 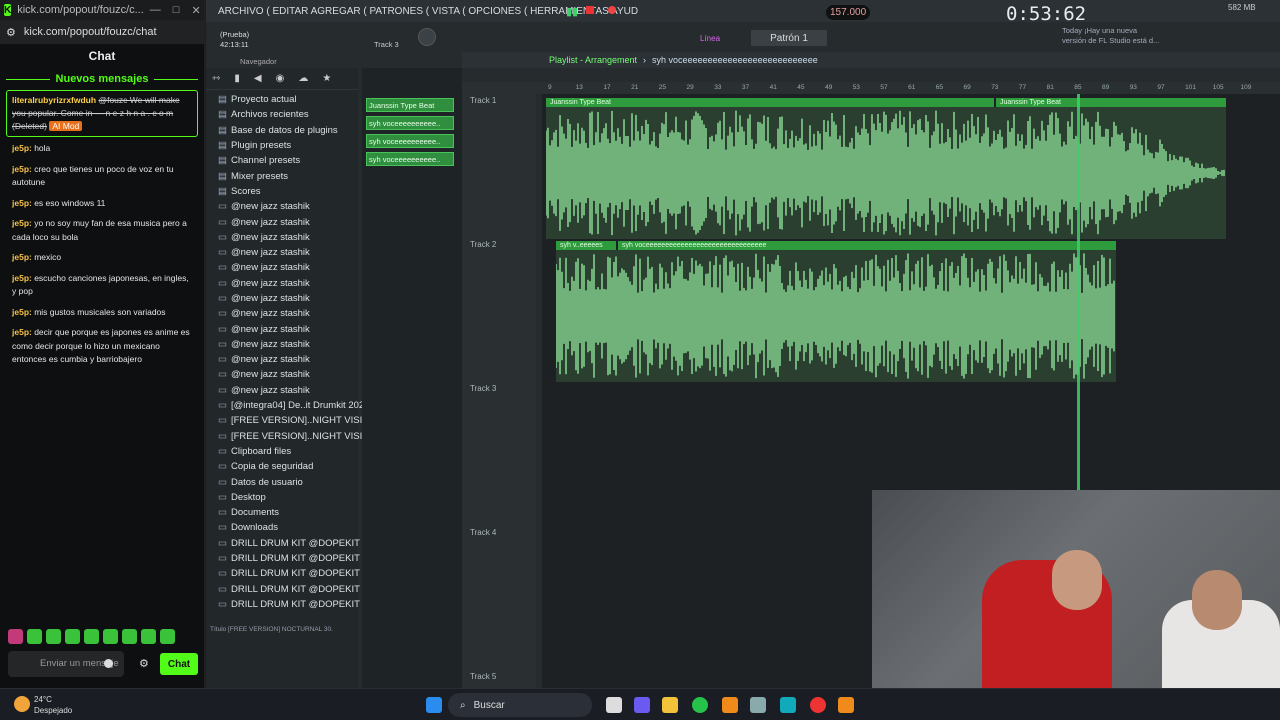 What do you see at coordinates (102, 32) in the screenshot?
I see `address-bar: ⚙ kick.com/popout/fouzc/chat` at bounding box center [102, 32].